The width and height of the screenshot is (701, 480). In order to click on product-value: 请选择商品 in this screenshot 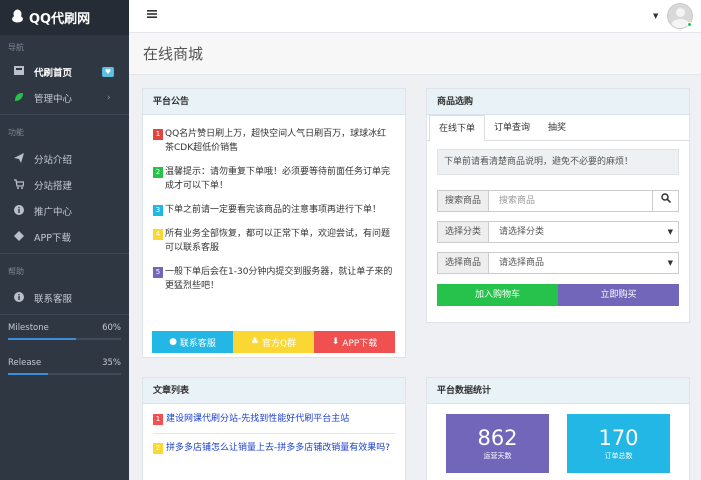, I will do `click(522, 263)`.